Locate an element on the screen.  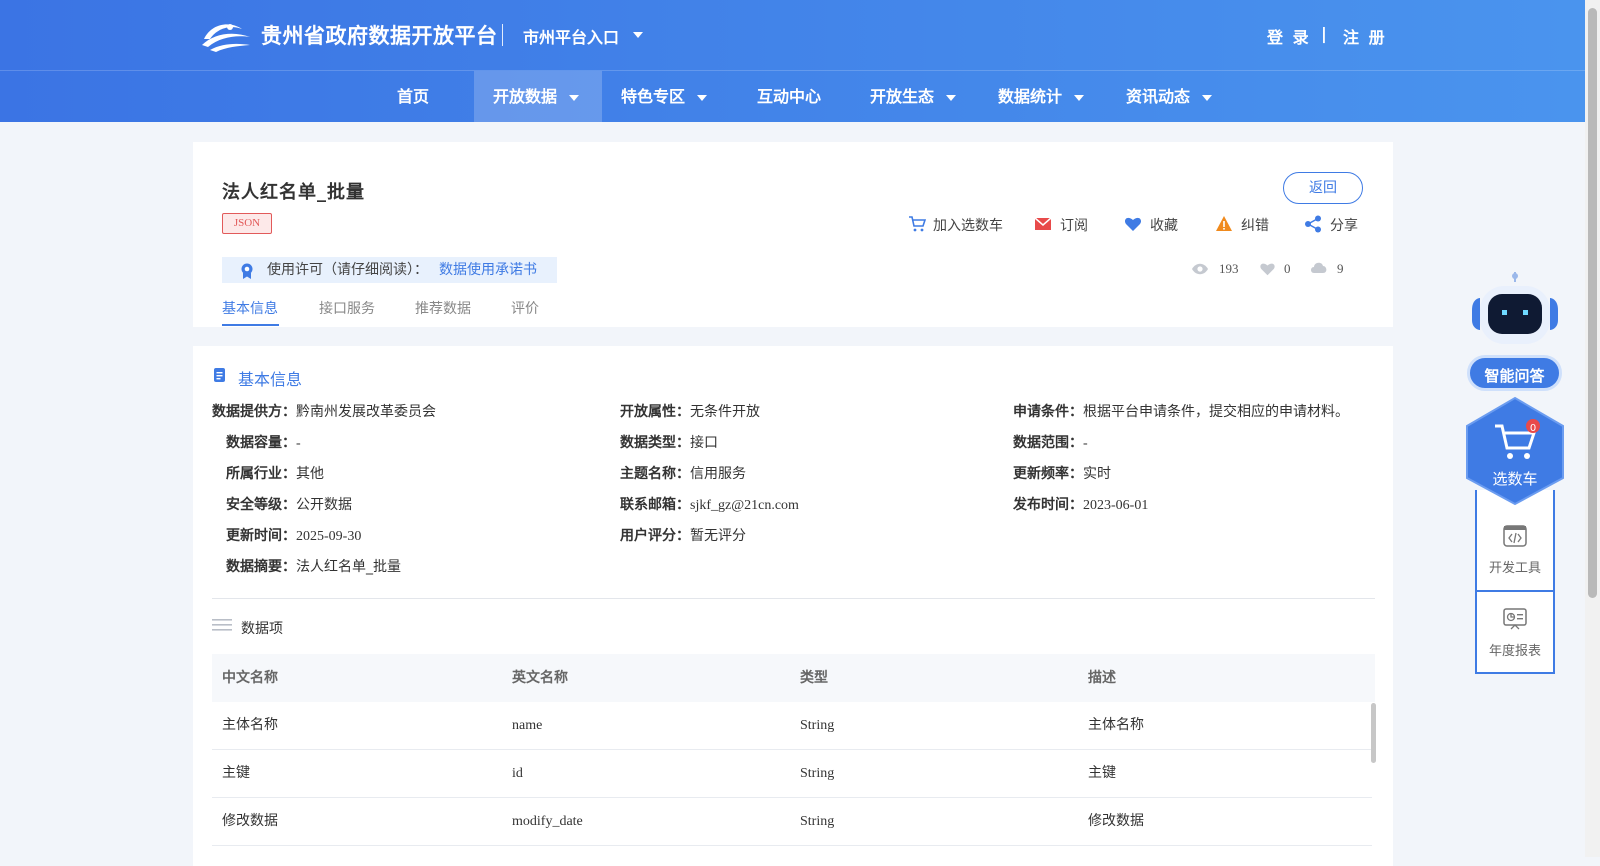
smart-qa-button: 智能问答 is located at coordinates (1514, 373).